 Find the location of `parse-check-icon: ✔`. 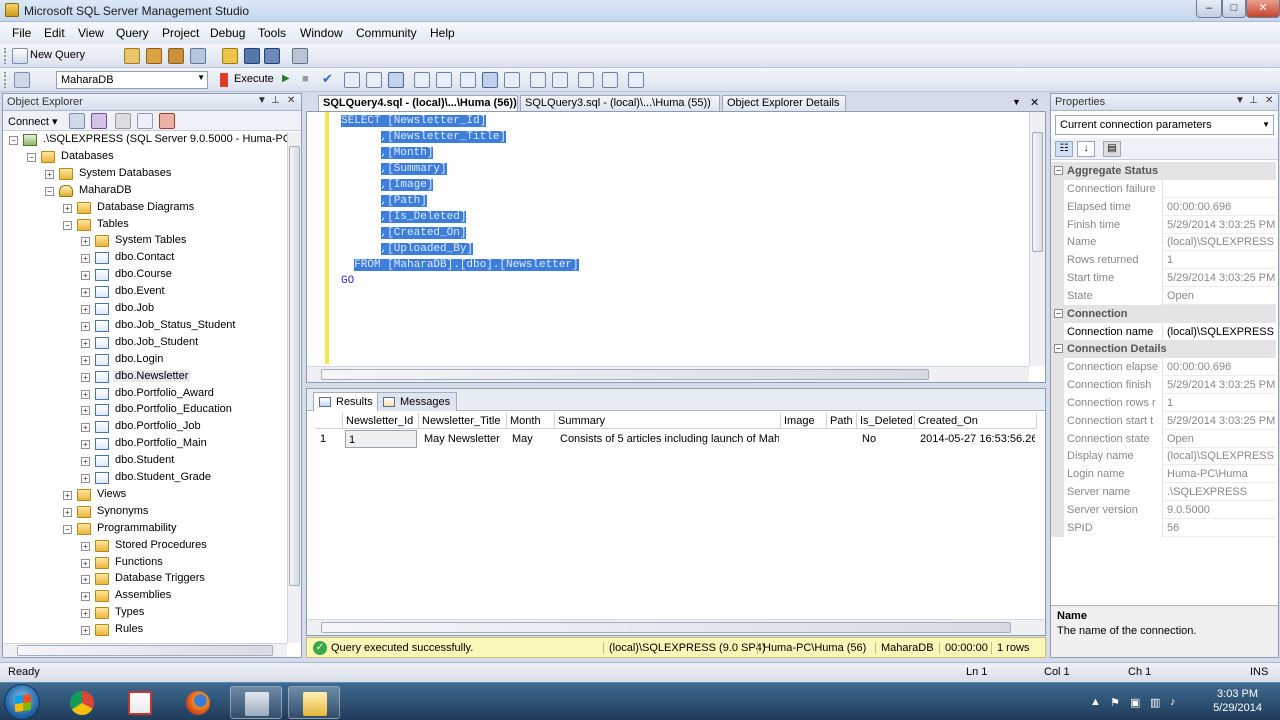

parse-check-icon: ✔ is located at coordinates (327, 79).